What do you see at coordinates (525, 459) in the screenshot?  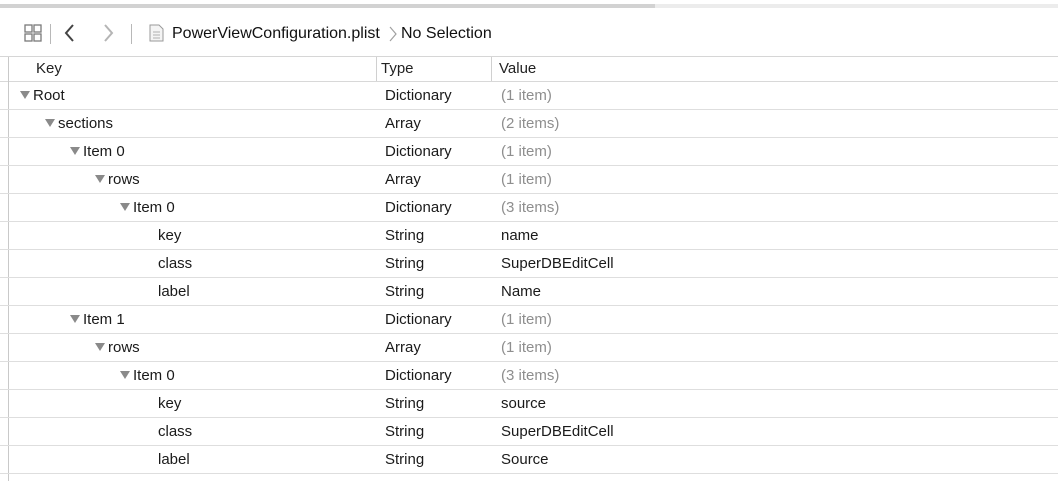 I see `row-value-cell: Source` at bounding box center [525, 459].